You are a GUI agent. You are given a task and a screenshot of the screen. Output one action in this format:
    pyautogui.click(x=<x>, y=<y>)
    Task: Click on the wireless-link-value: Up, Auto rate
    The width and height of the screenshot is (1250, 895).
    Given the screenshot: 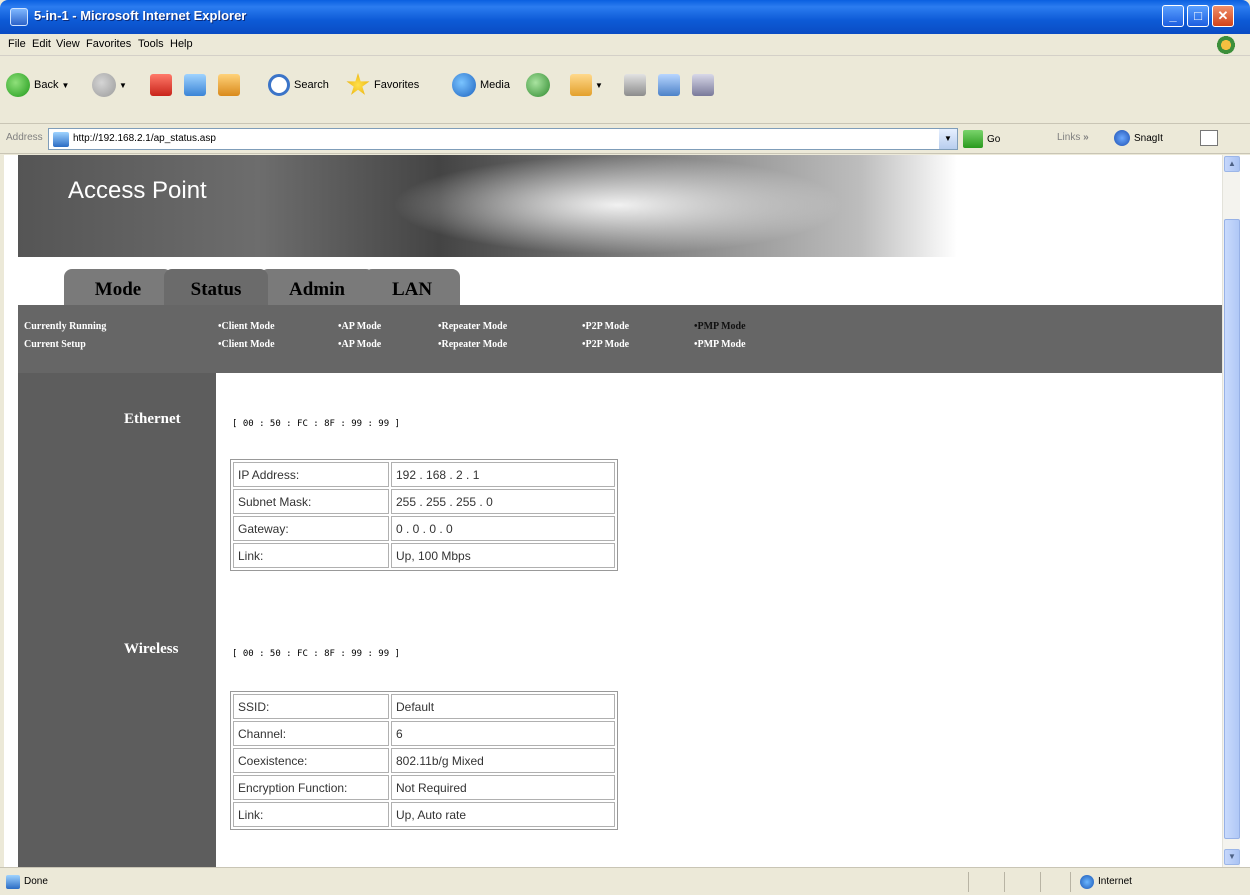 What is the action you would take?
    pyautogui.click(x=503, y=814)
    